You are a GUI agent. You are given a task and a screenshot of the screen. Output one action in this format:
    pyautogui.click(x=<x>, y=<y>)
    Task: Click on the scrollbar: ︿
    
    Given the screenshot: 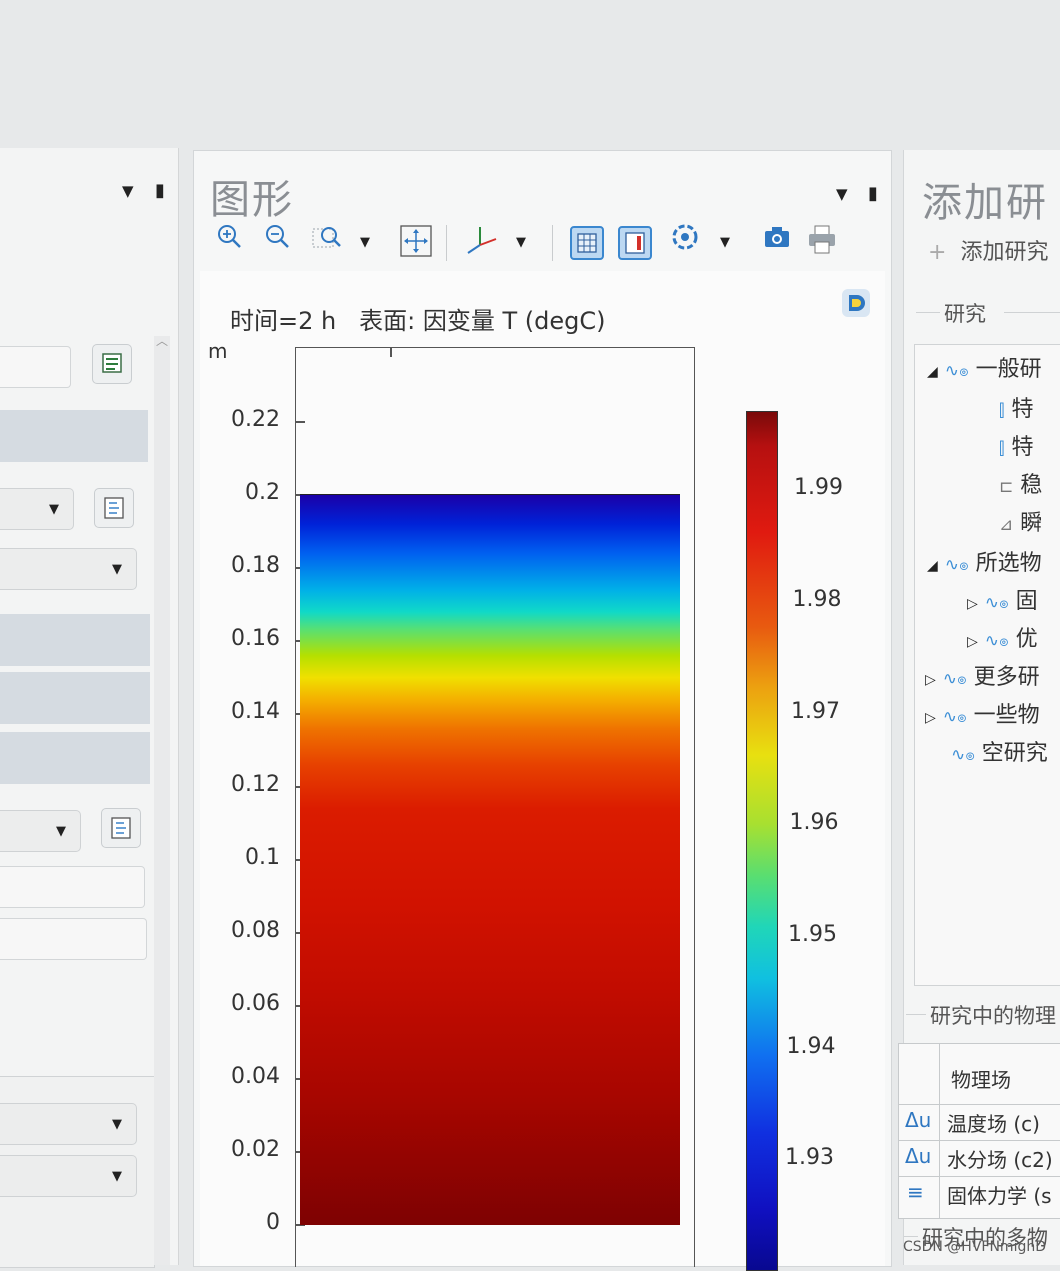 What is the action you would take?
    pyautogui.click(x=162, y=799)
    